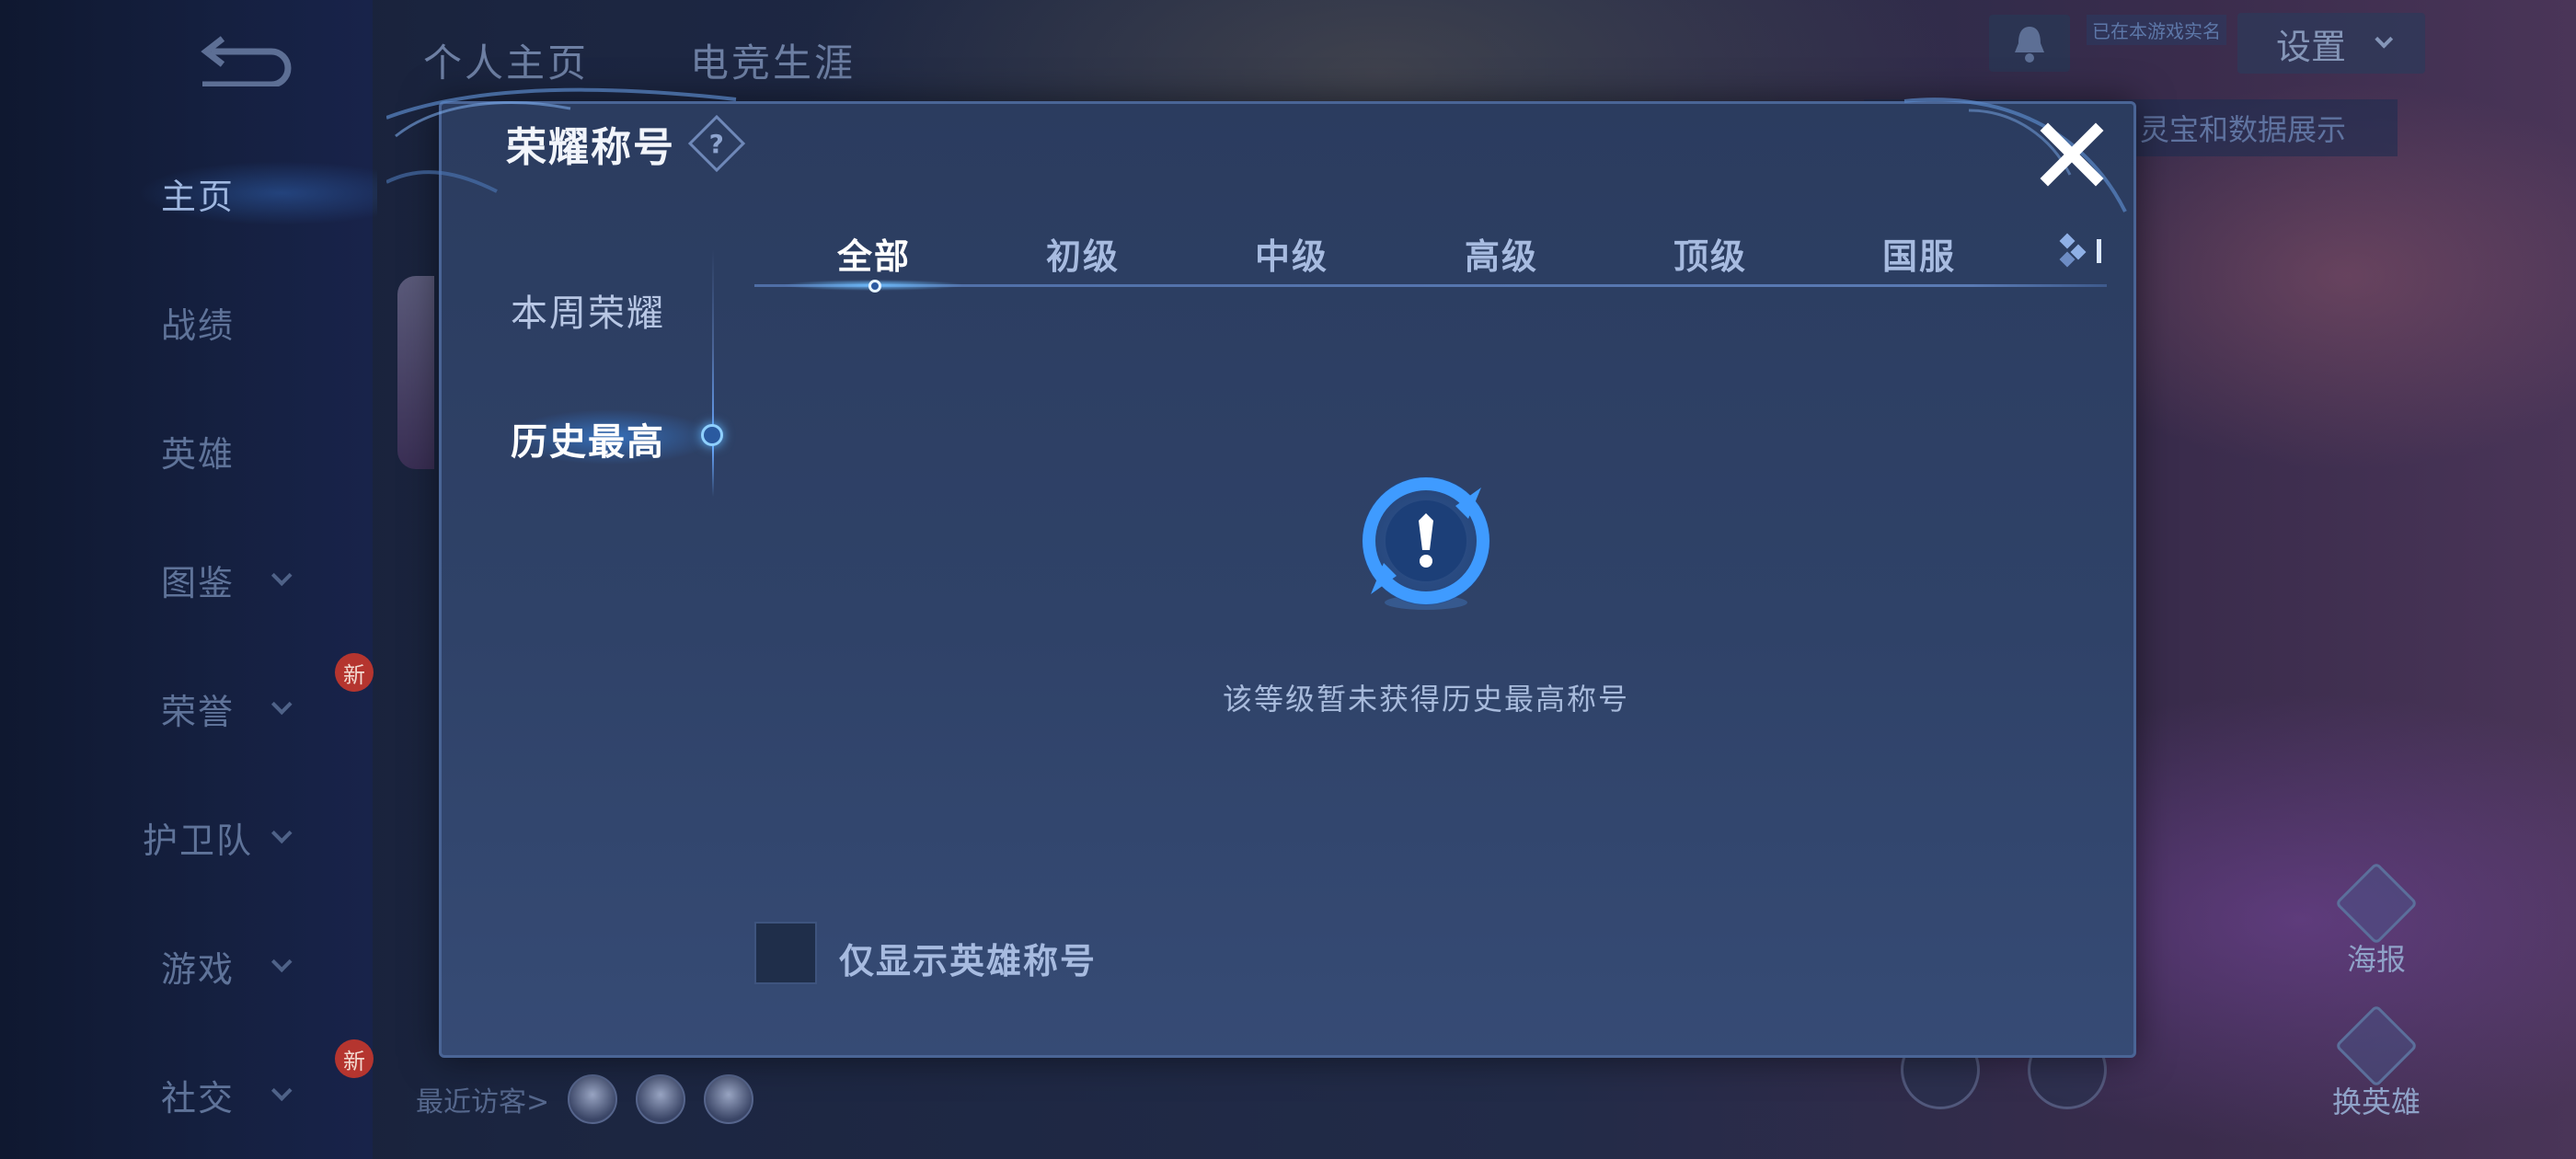 Image resolution: width=2576 pixels, height=1159 pixels. I want to click on nav-item-label: 英雄, so click(197, 454).